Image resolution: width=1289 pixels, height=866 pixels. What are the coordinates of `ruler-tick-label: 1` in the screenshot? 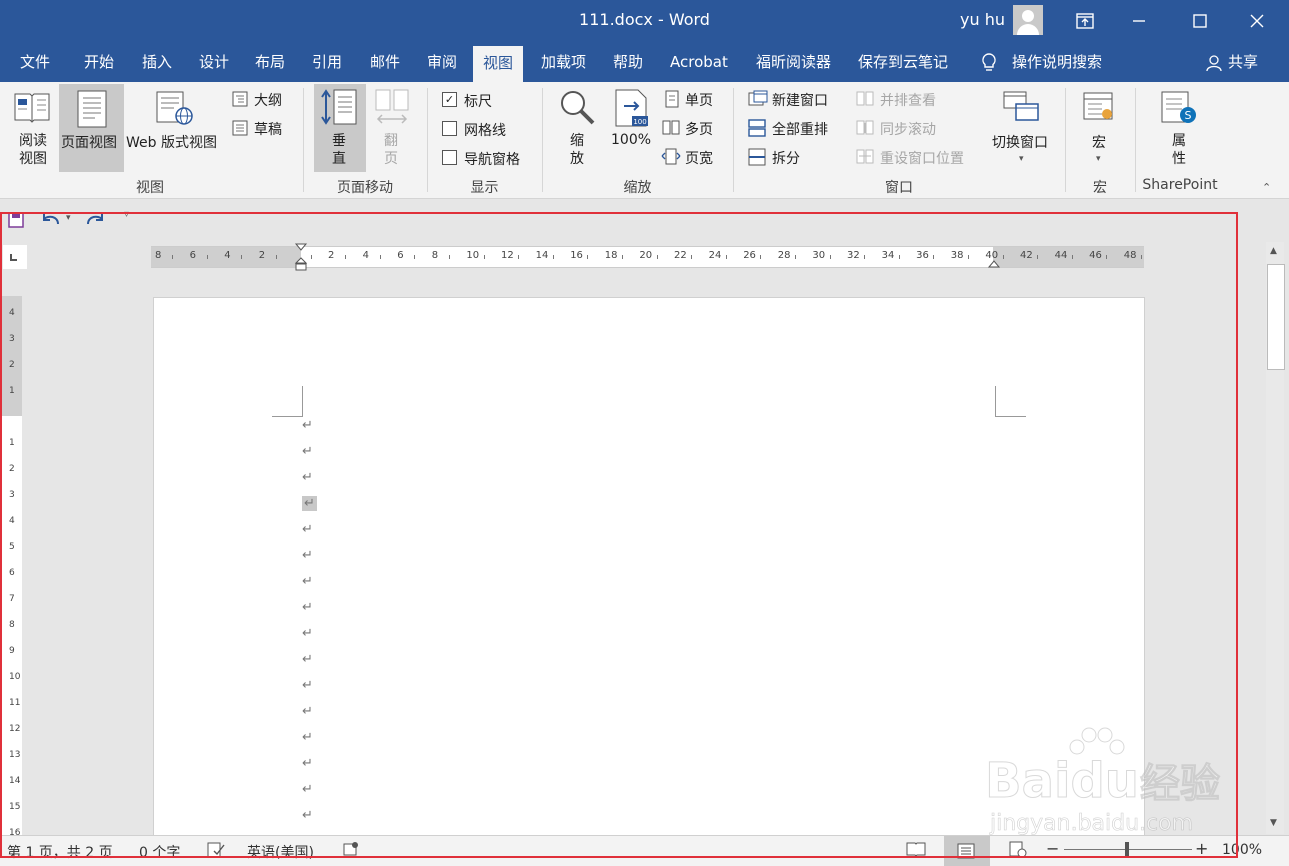 It's located at (12, 391).